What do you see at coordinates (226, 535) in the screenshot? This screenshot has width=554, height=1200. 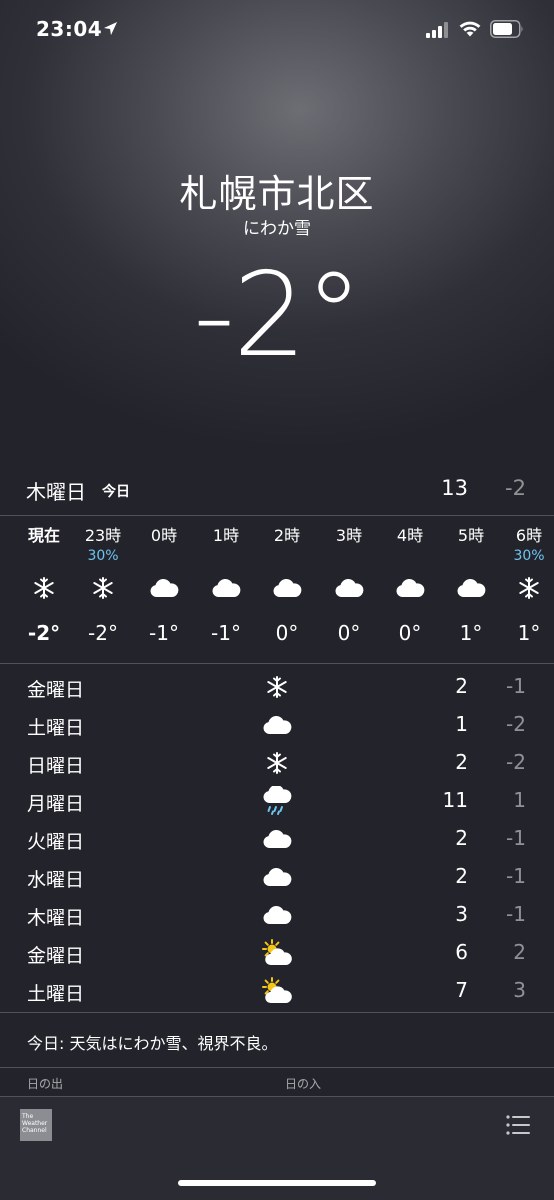 I see `hour-label: 1時` at bounding box center [226, 535].